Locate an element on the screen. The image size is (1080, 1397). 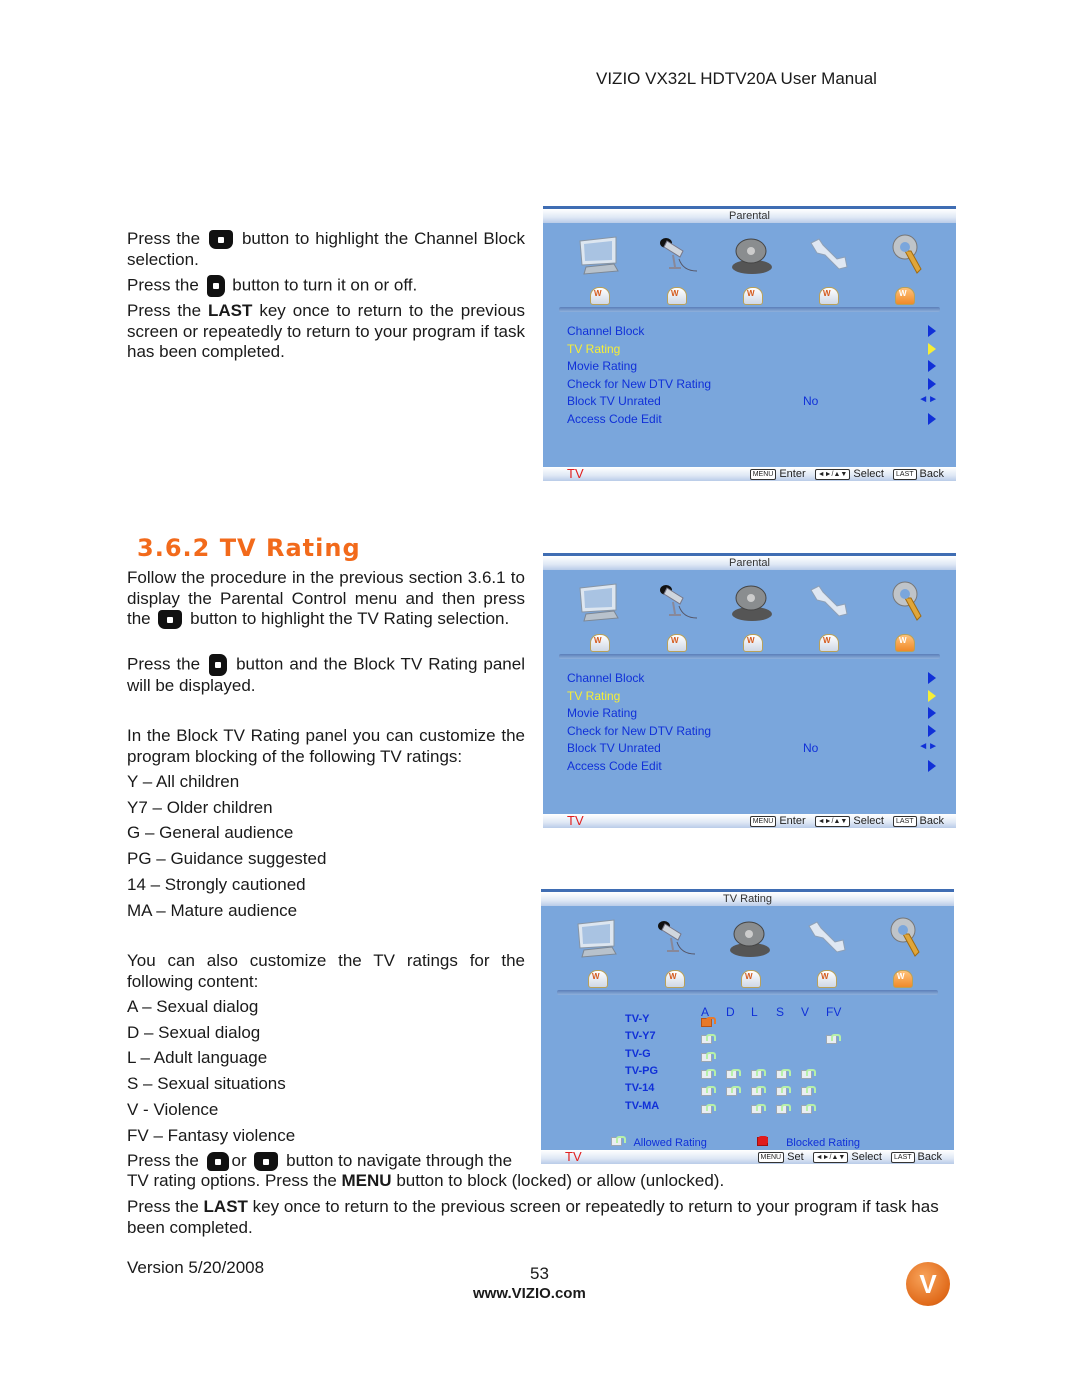
list-item: L – Adult language is located at coordinates (197, 1058).